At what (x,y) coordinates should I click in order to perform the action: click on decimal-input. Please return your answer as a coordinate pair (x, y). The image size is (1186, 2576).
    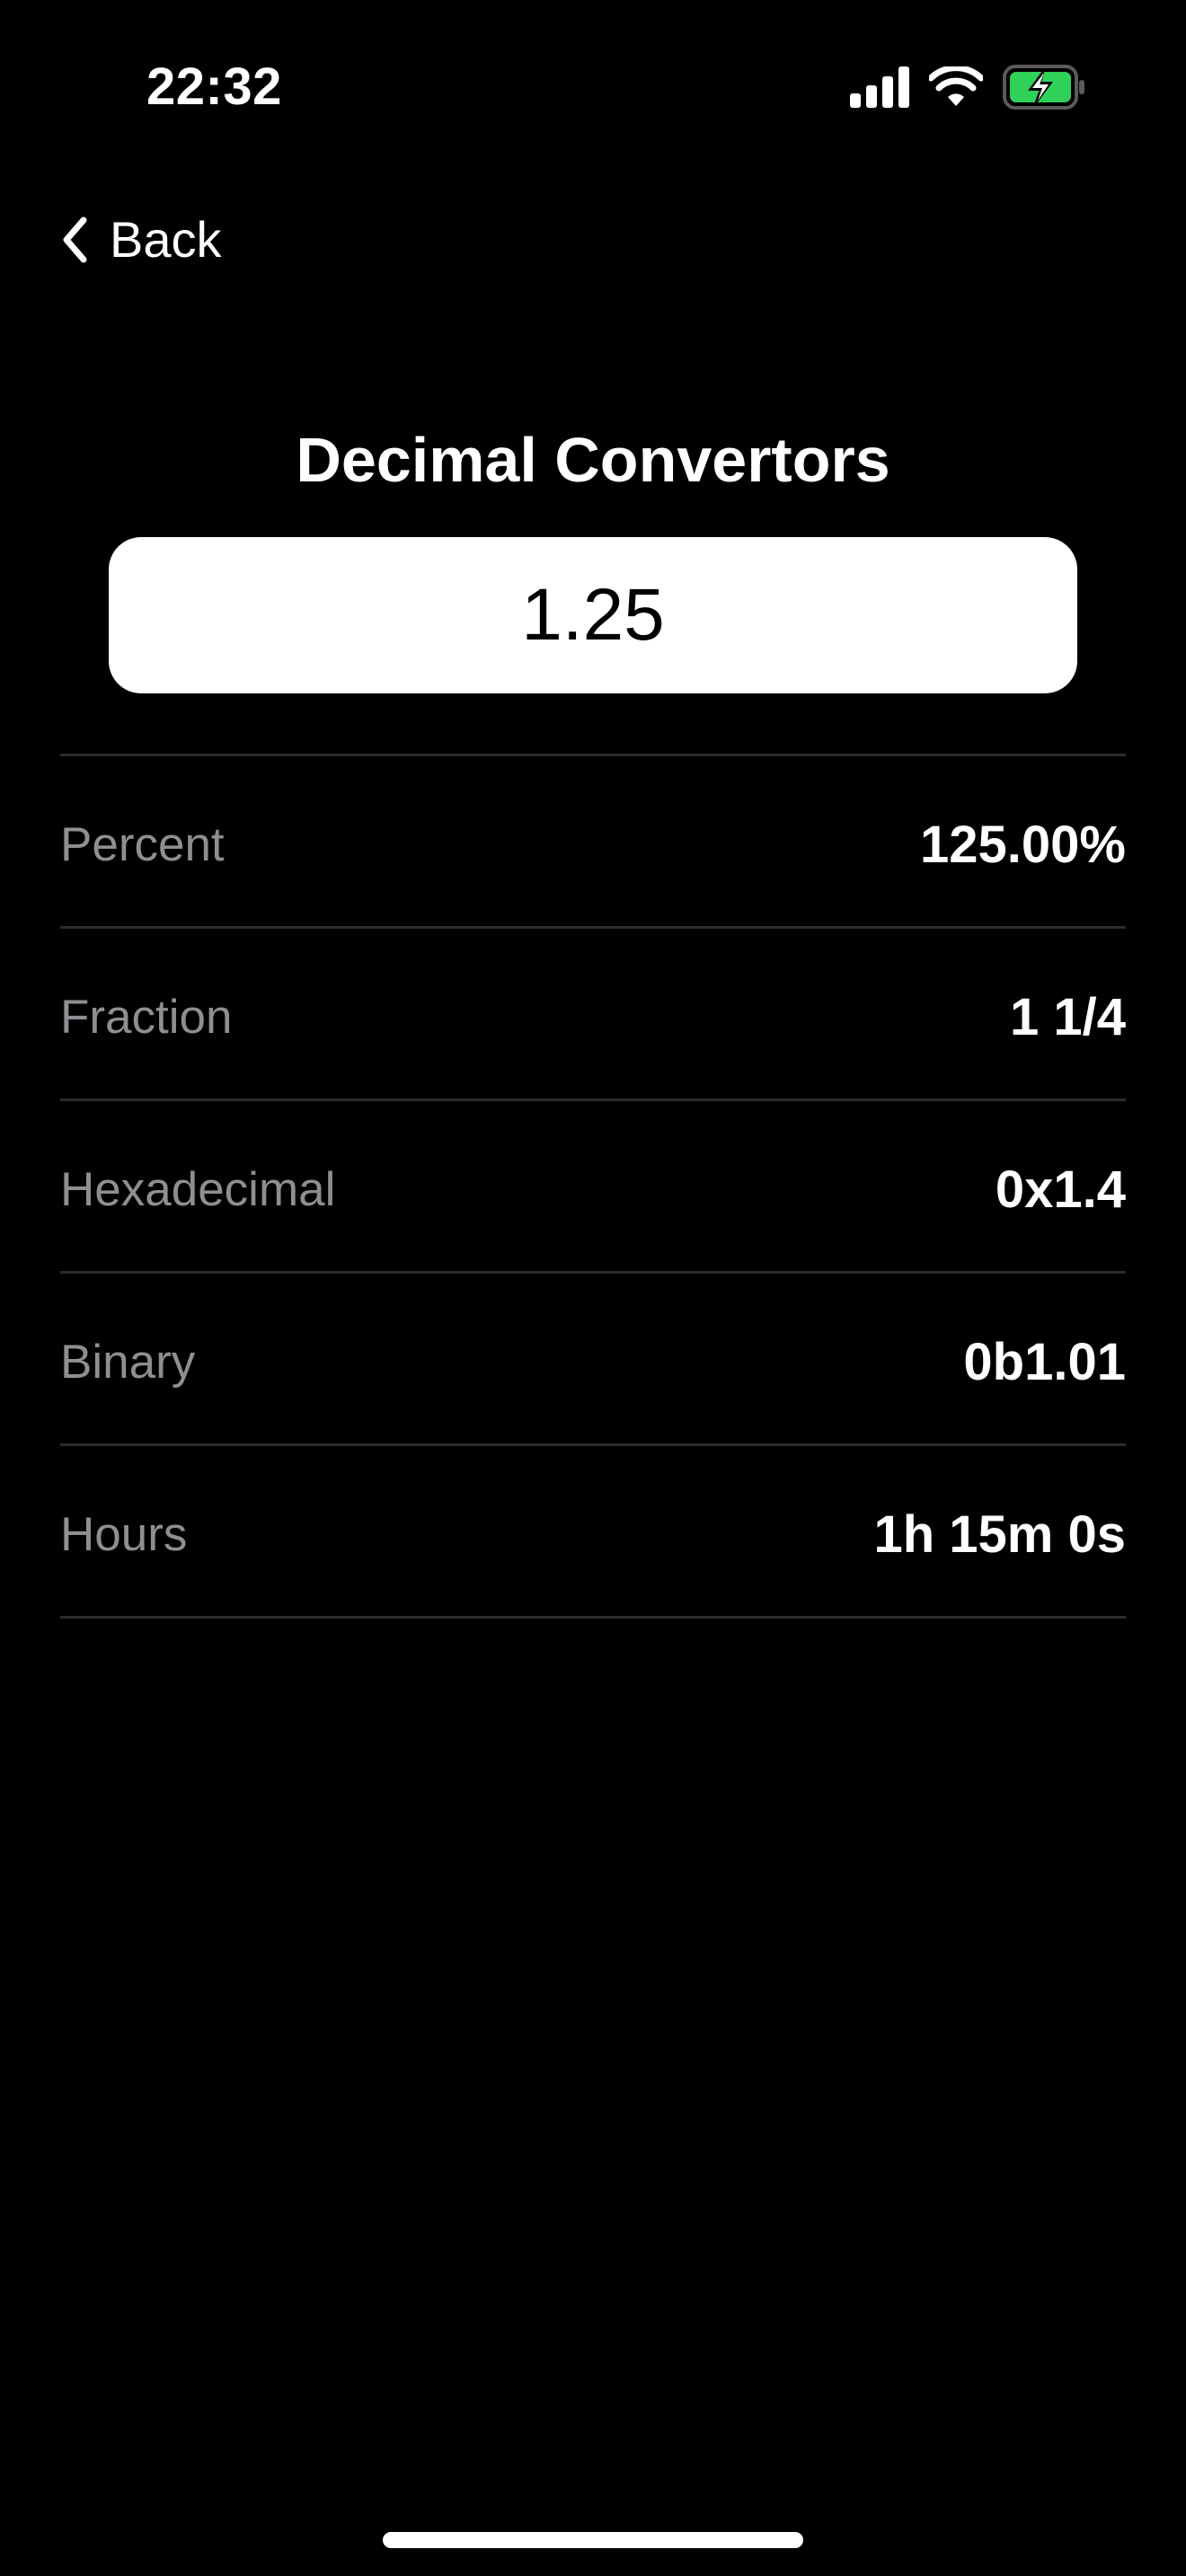
    Looking at the image, I should click on (593, 615).